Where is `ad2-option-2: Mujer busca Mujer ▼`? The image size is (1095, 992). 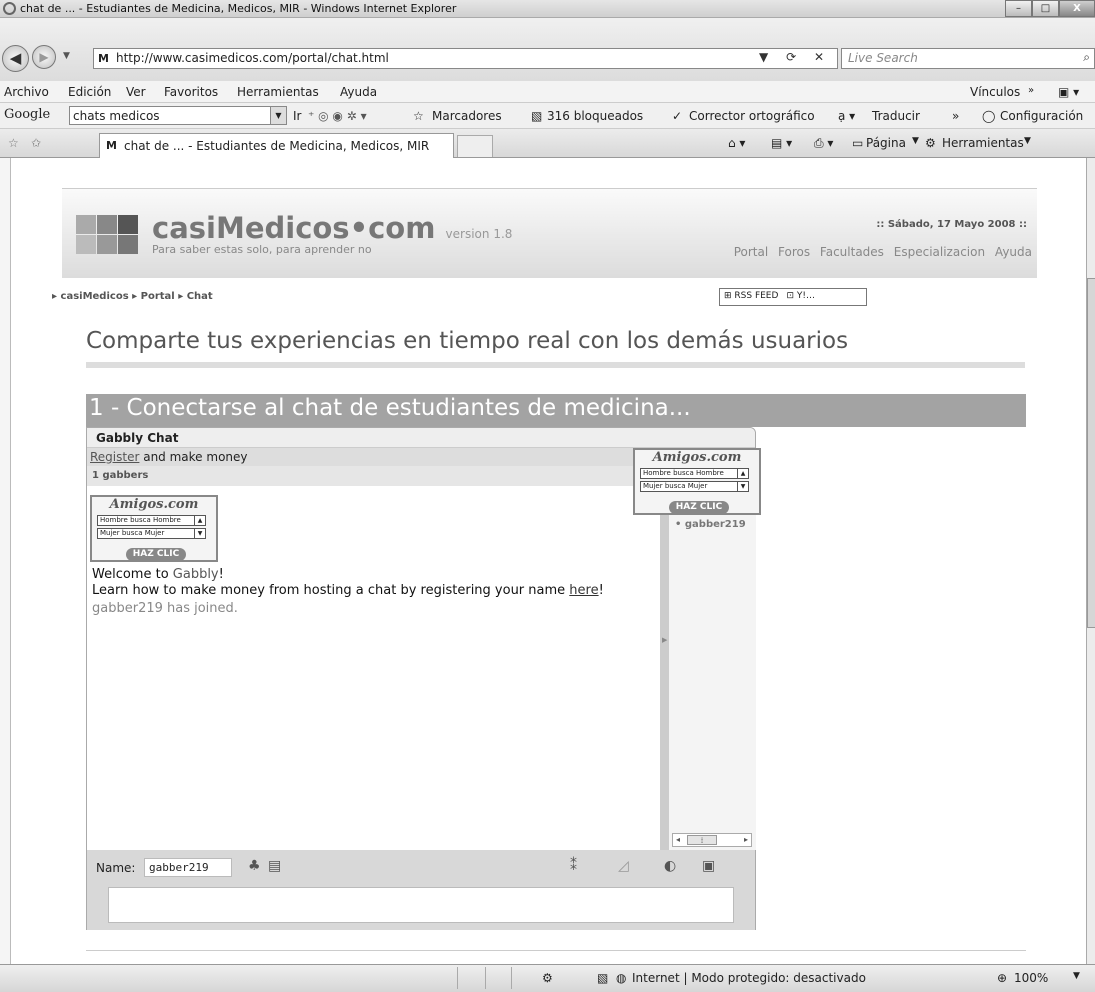
ad2-option-2: Mujer busca Mujer ▼ is located at coordinates (694, 486).